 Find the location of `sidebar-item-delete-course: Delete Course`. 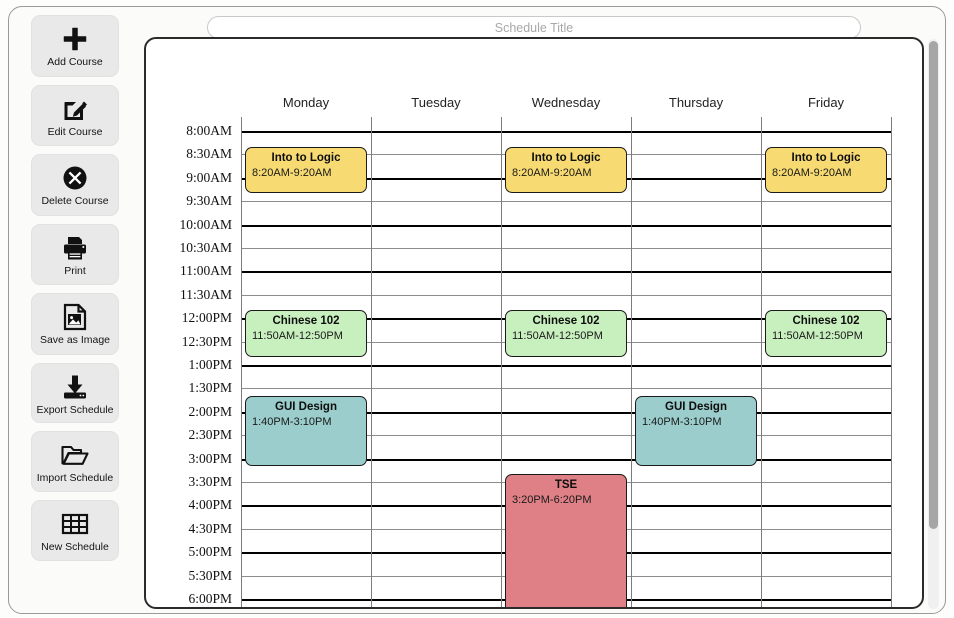

sidebar-item-delete-course: Delete Course is located at coordinates (75, 185).